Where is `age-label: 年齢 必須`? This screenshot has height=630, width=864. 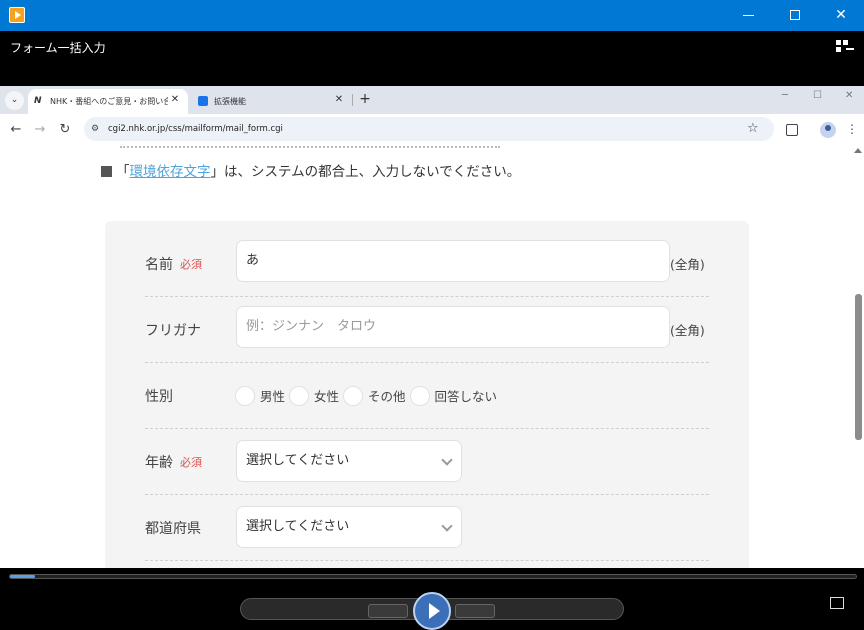
age-label: 年齢 必須 is located at coordinates (173, 461).